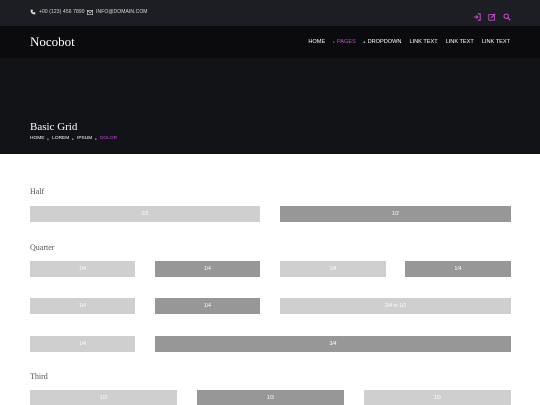 The height and width of the screenshot is (405, 540). I want to click on brand-logo: Nocobot, so click(52, 42).